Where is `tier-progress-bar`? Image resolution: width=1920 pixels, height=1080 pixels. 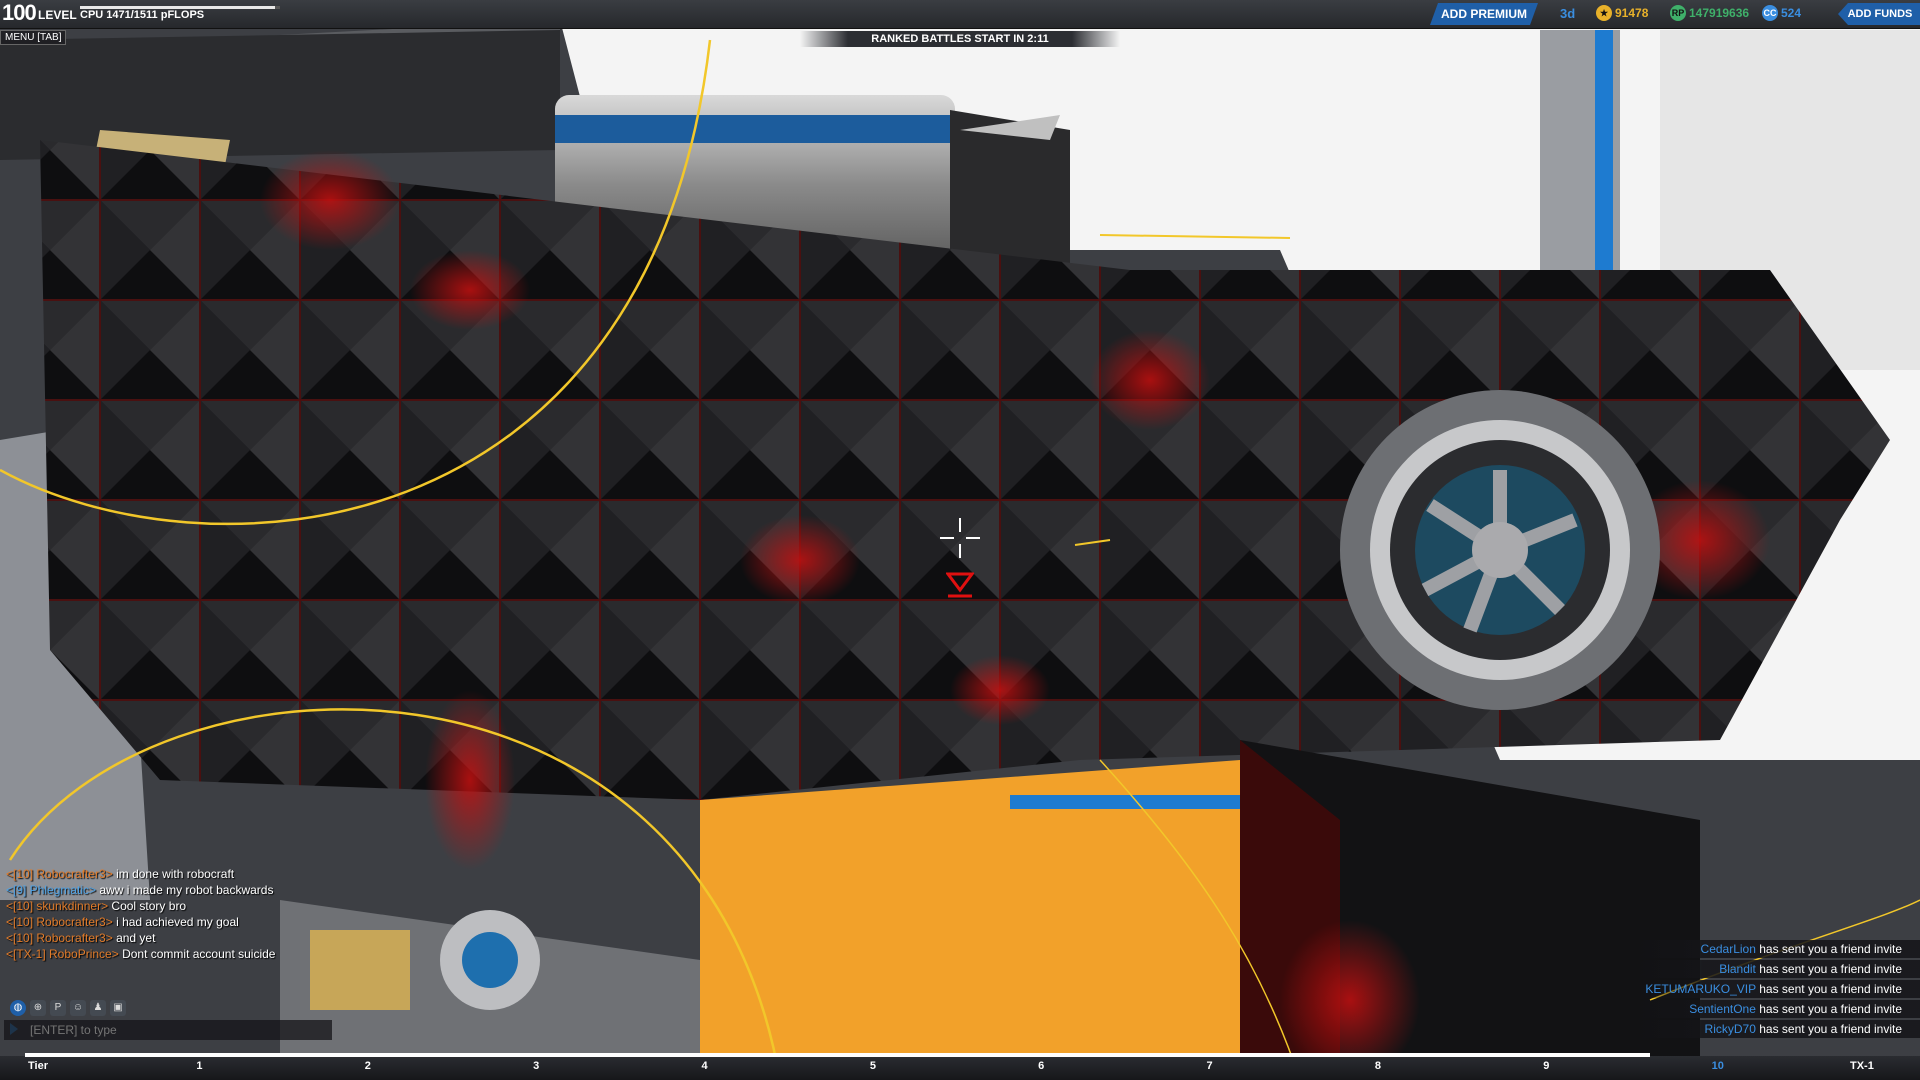
tier-progress-bar is located at coordinates (838, 1055).